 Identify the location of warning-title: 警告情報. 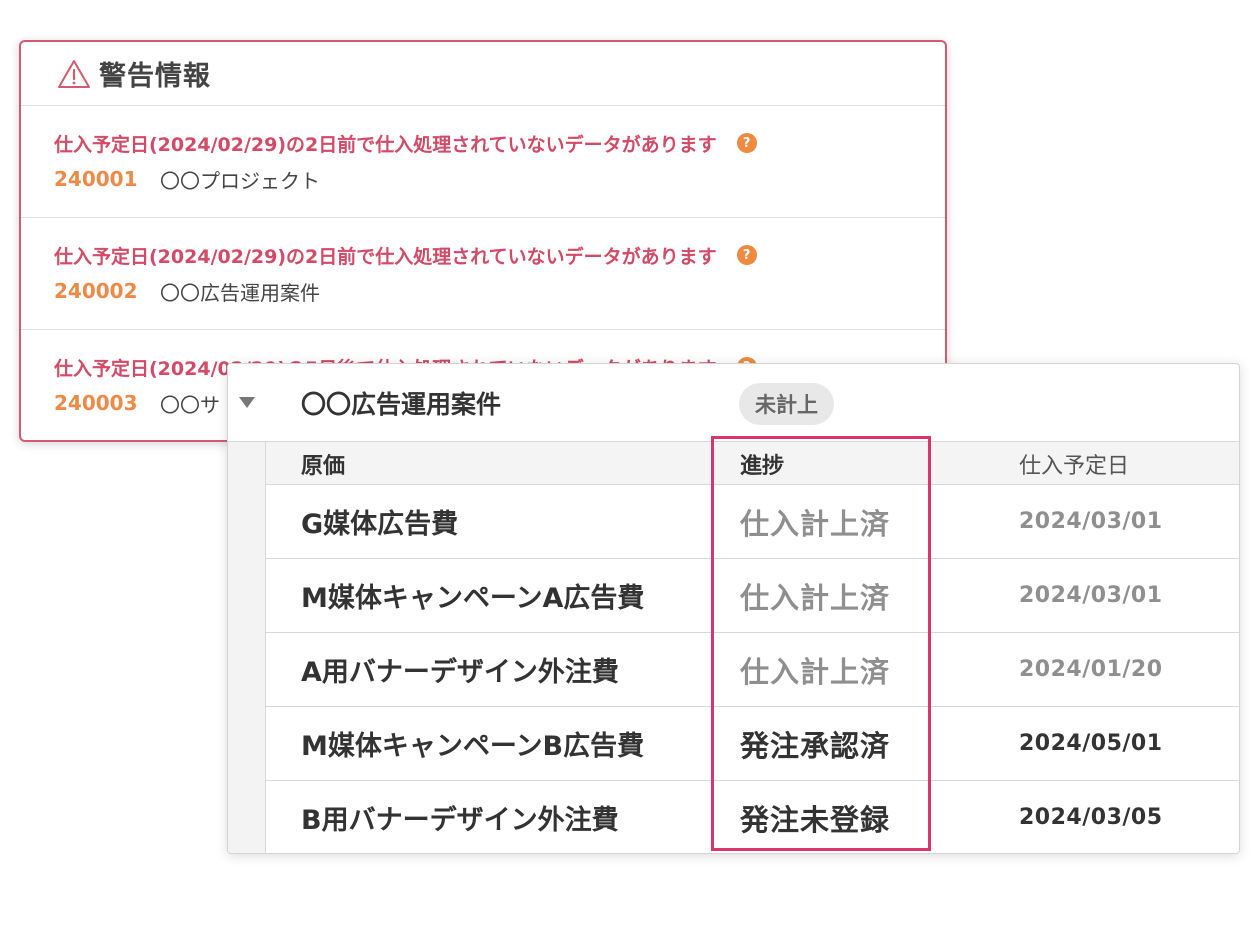
(155, 76).